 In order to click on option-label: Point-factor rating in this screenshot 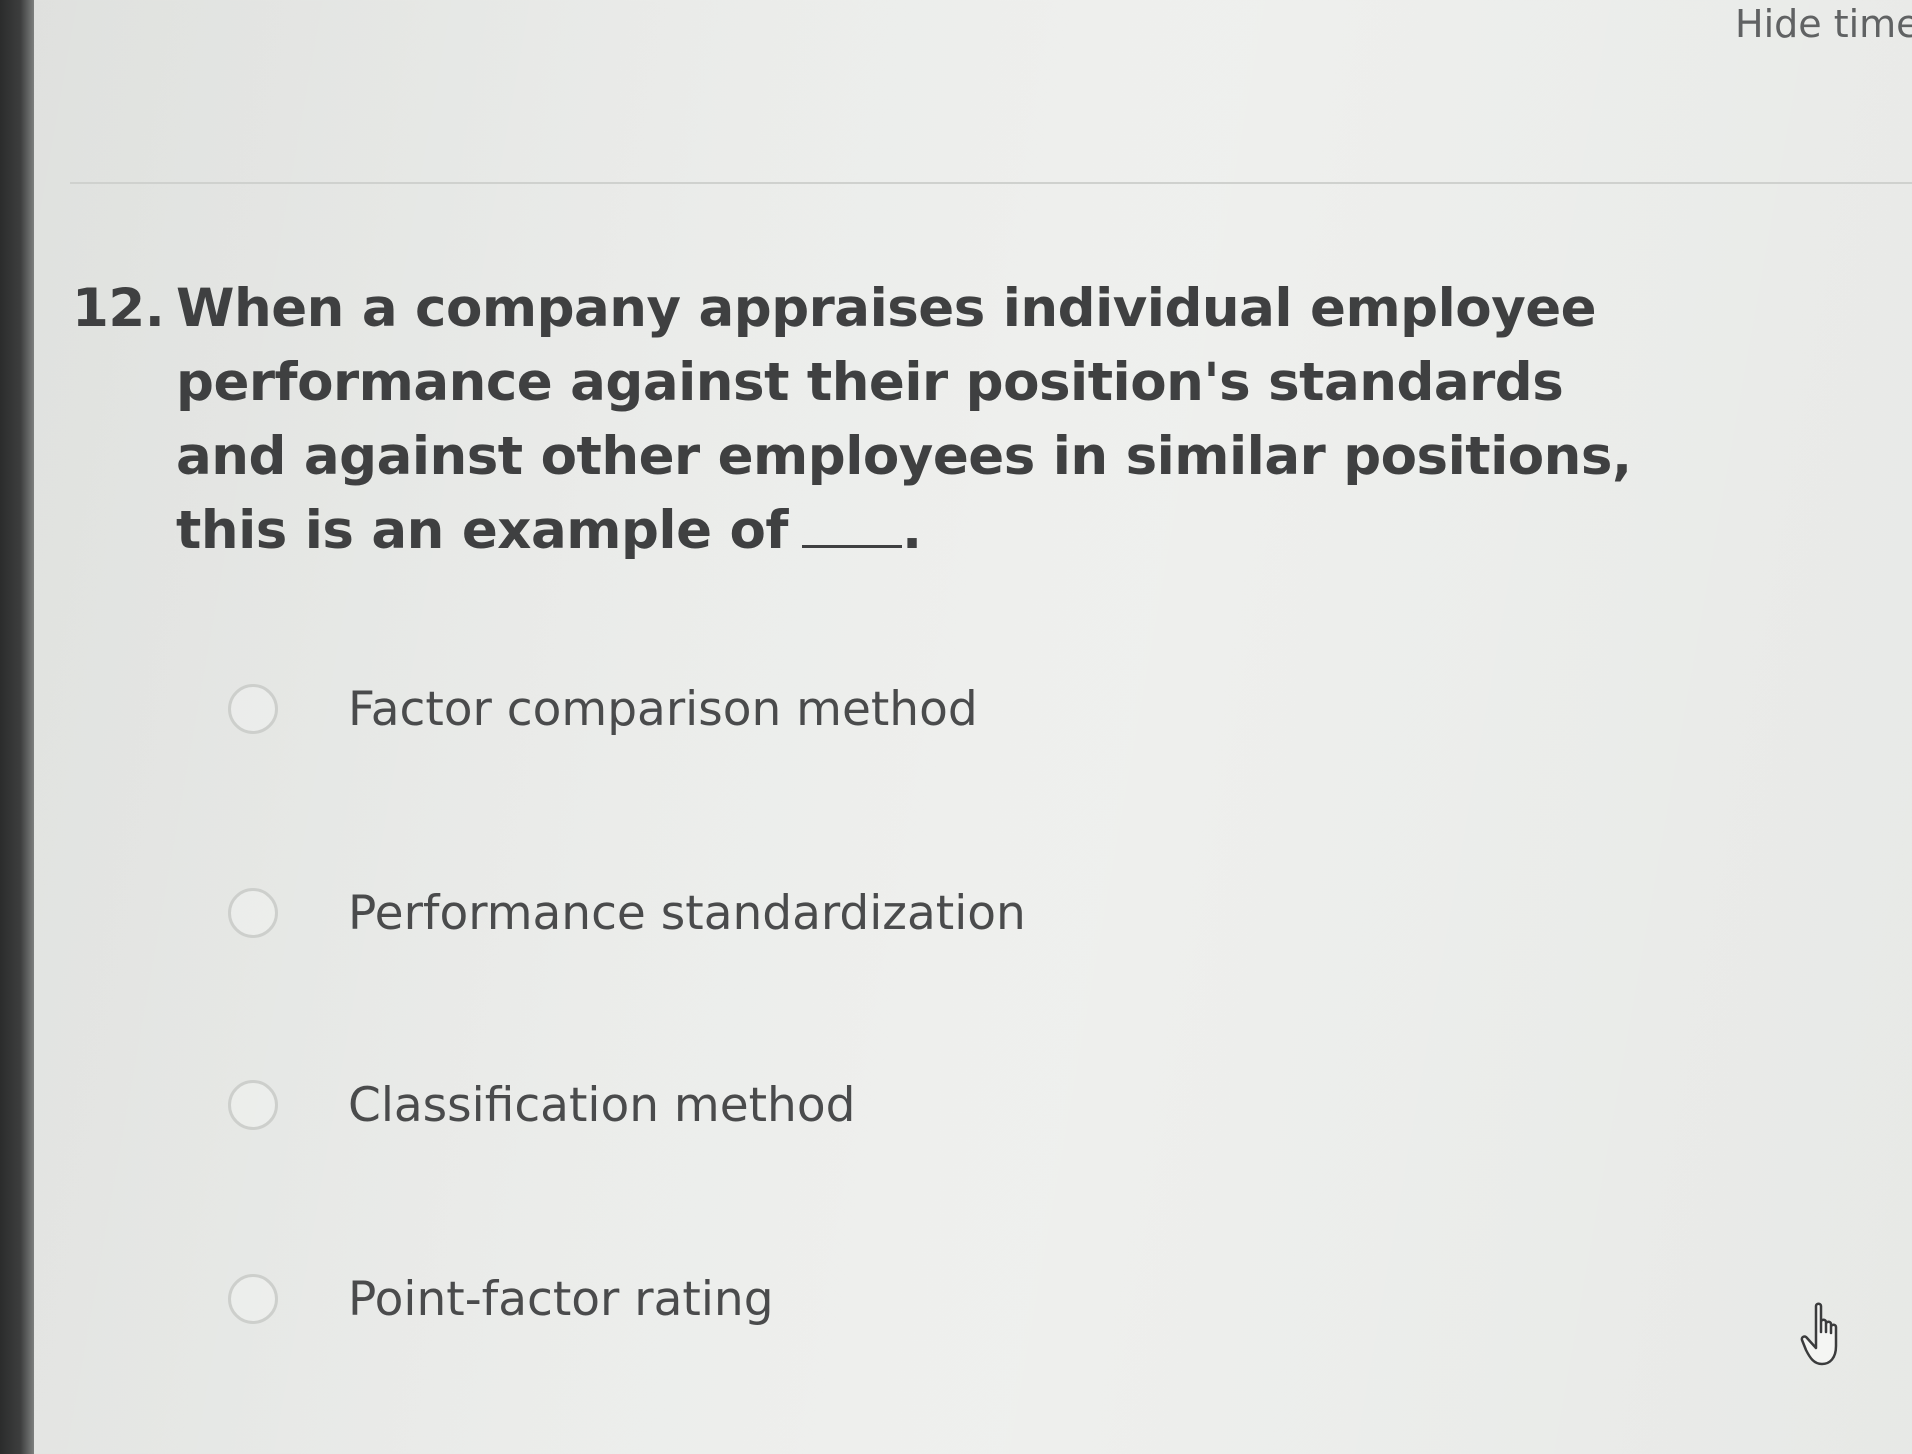, I will do `click(561, 1299)`.